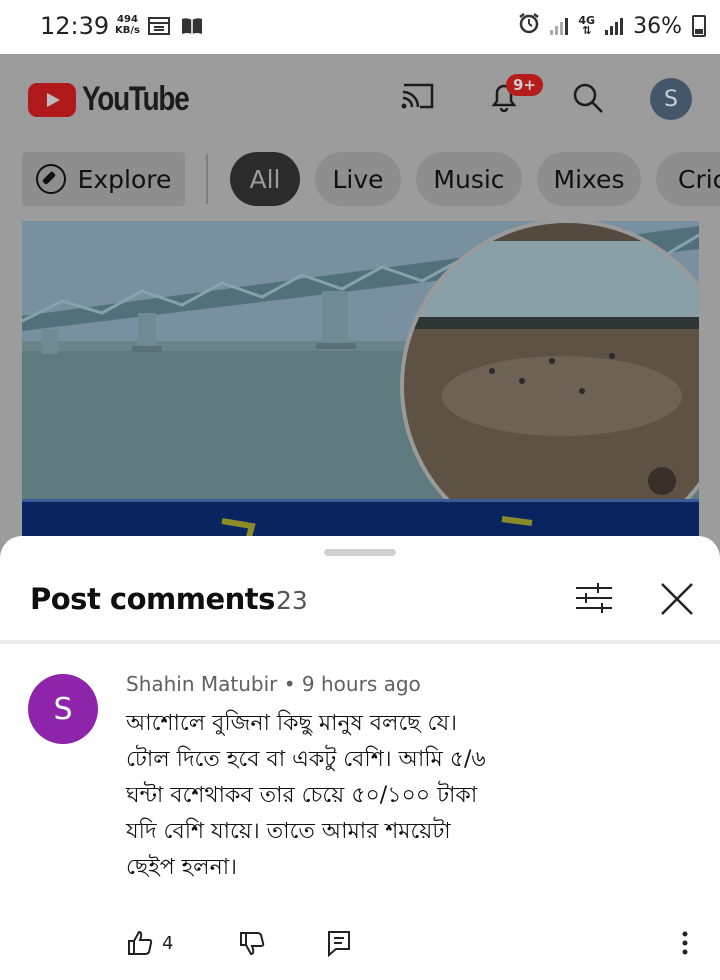 This screenshot has width=720, height=980. Describe the element at coordinates (594, 598) in the screenshot. I see `sort-filter-icon` at that location.